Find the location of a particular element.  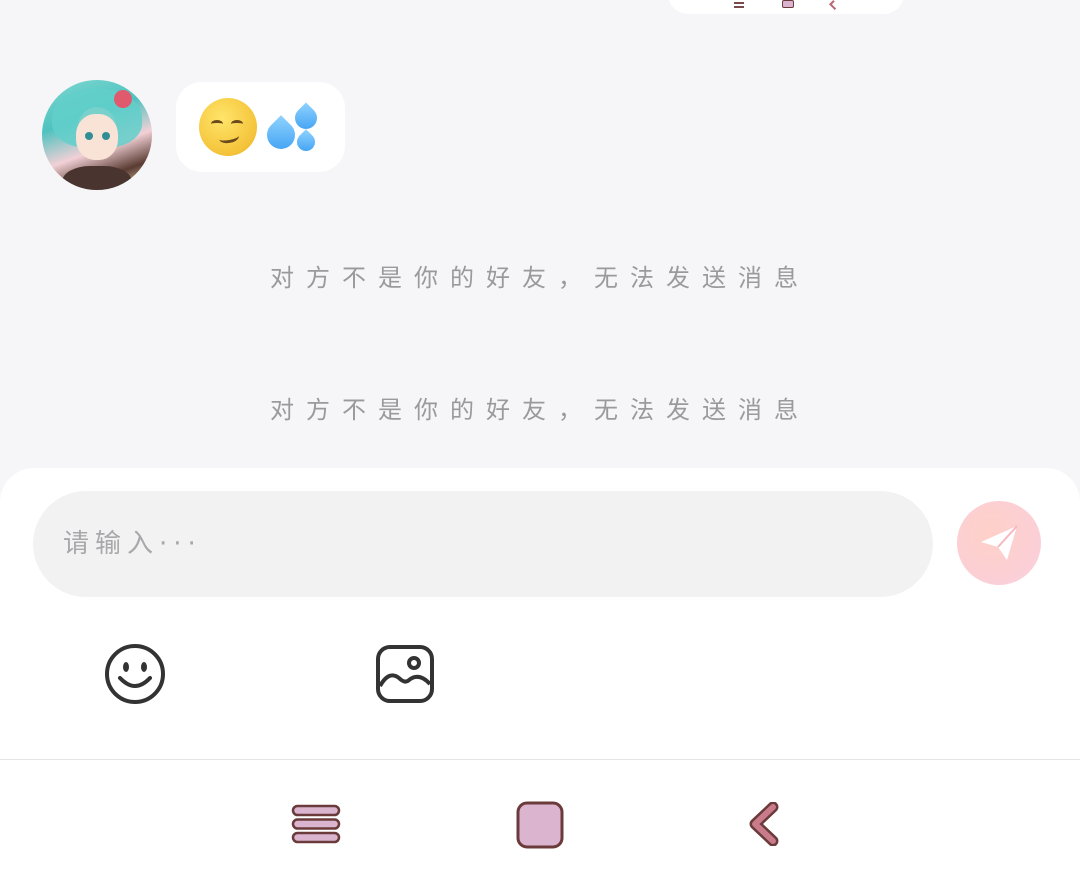

incoming-message-bubble is located at coordinates (260, 127).